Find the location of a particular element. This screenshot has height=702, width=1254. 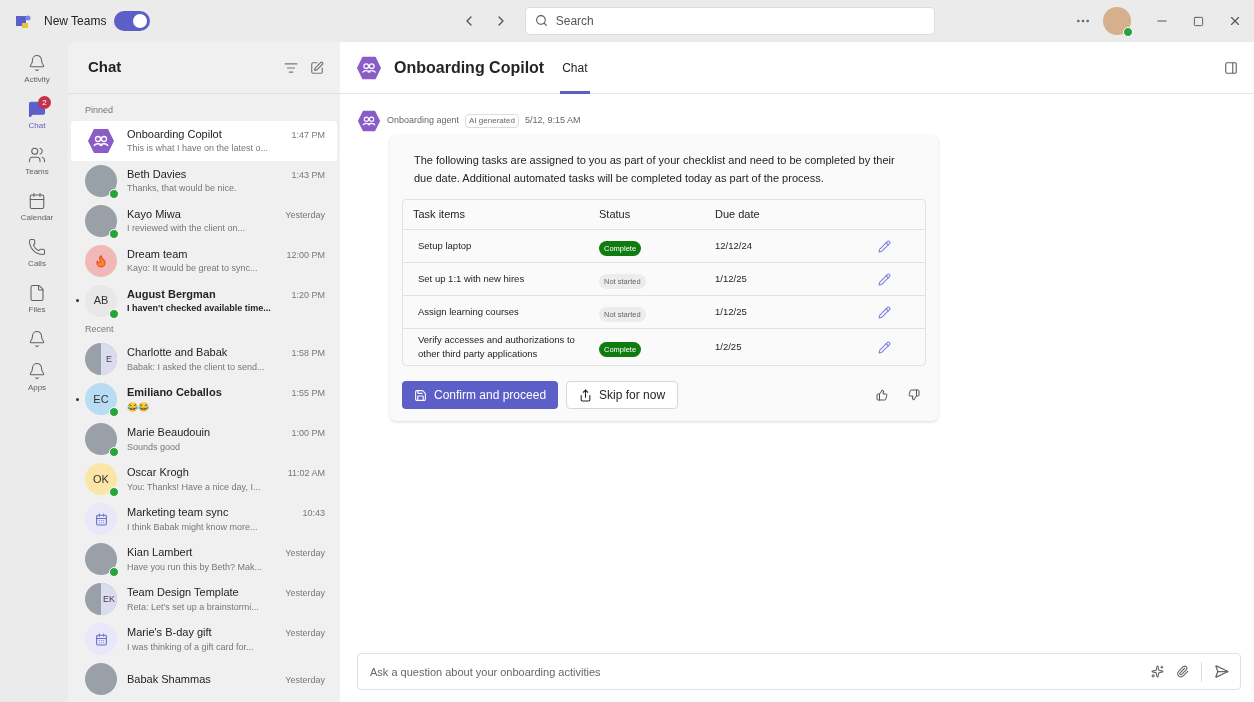

chat-time: 1:00 PM is located at coordinates (308, 433).